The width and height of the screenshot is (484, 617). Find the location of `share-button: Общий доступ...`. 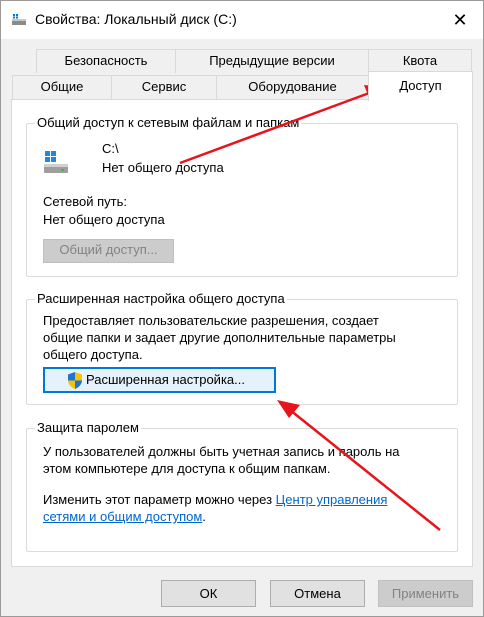

share-button: Общий доступ... is located at coordinates (108, 251).